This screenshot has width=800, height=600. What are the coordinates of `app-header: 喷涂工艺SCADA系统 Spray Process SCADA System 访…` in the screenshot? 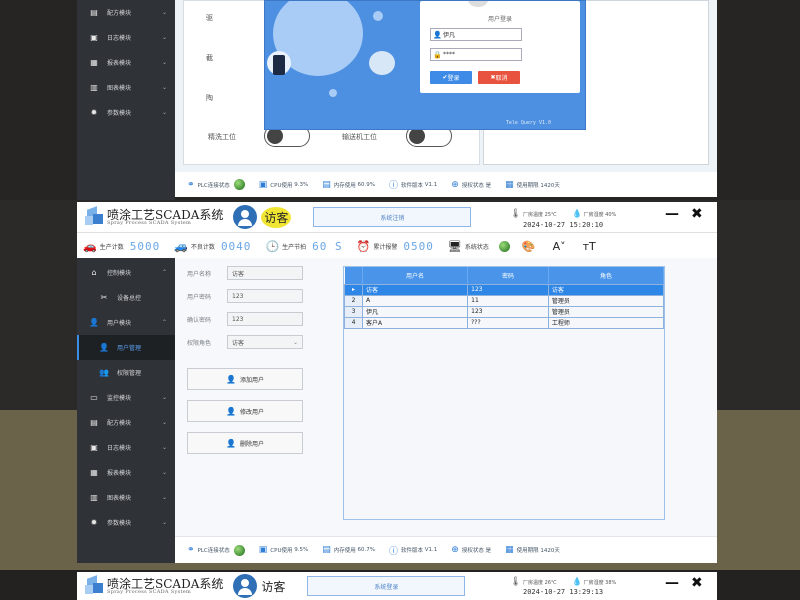 It's located at (397, 217).